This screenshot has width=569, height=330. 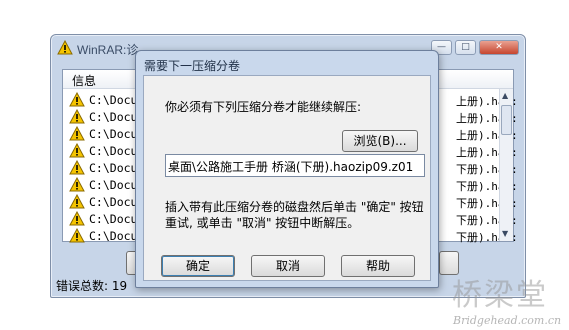 What do you see at coordinates (92, 286) in the screenshot?
I see `error-total: 错误总数: 19` at bounding box center [92, 286].